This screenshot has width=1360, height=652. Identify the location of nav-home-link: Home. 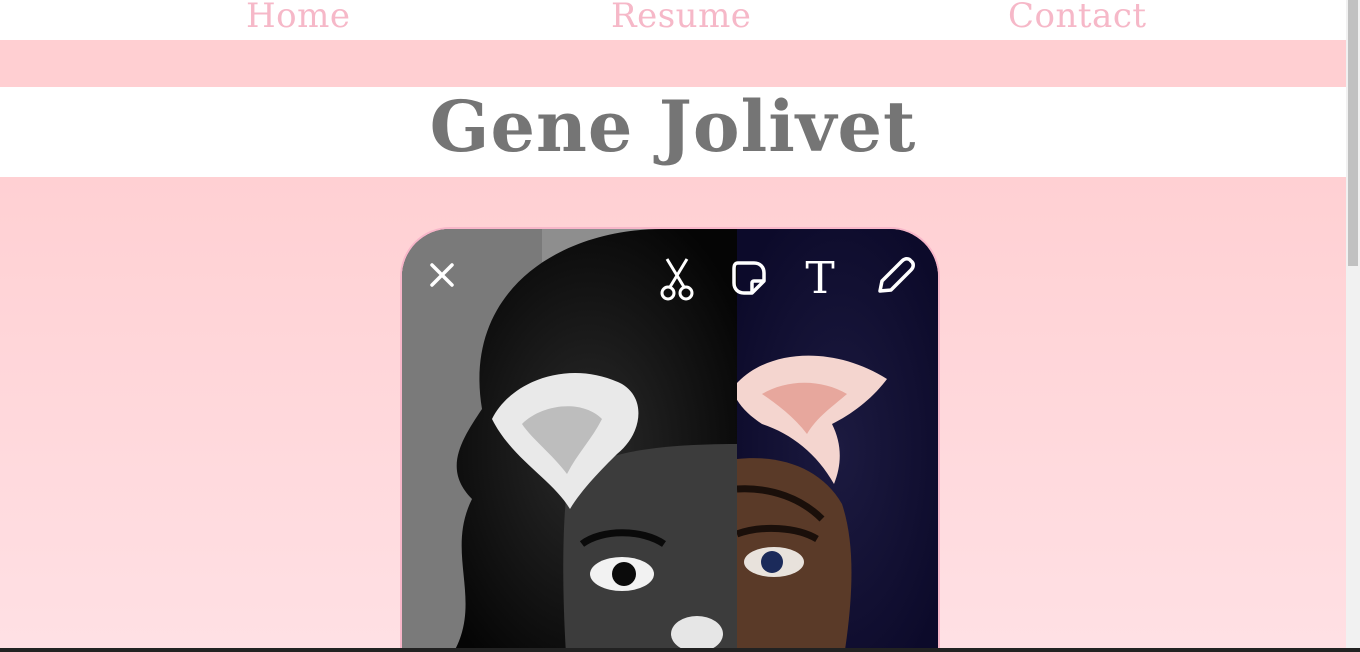
(298, 18).